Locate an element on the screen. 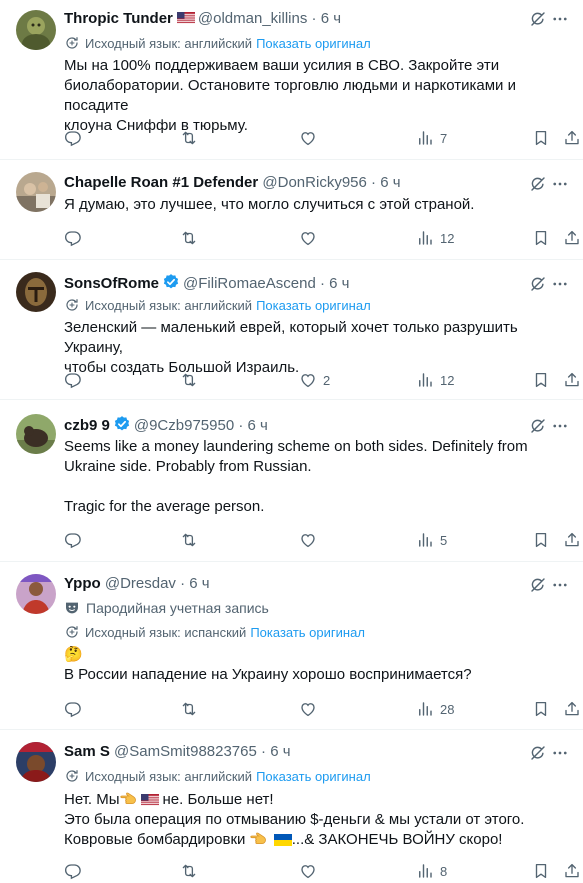  handle: @9Czb975950 is located at coordinates (184, 425).